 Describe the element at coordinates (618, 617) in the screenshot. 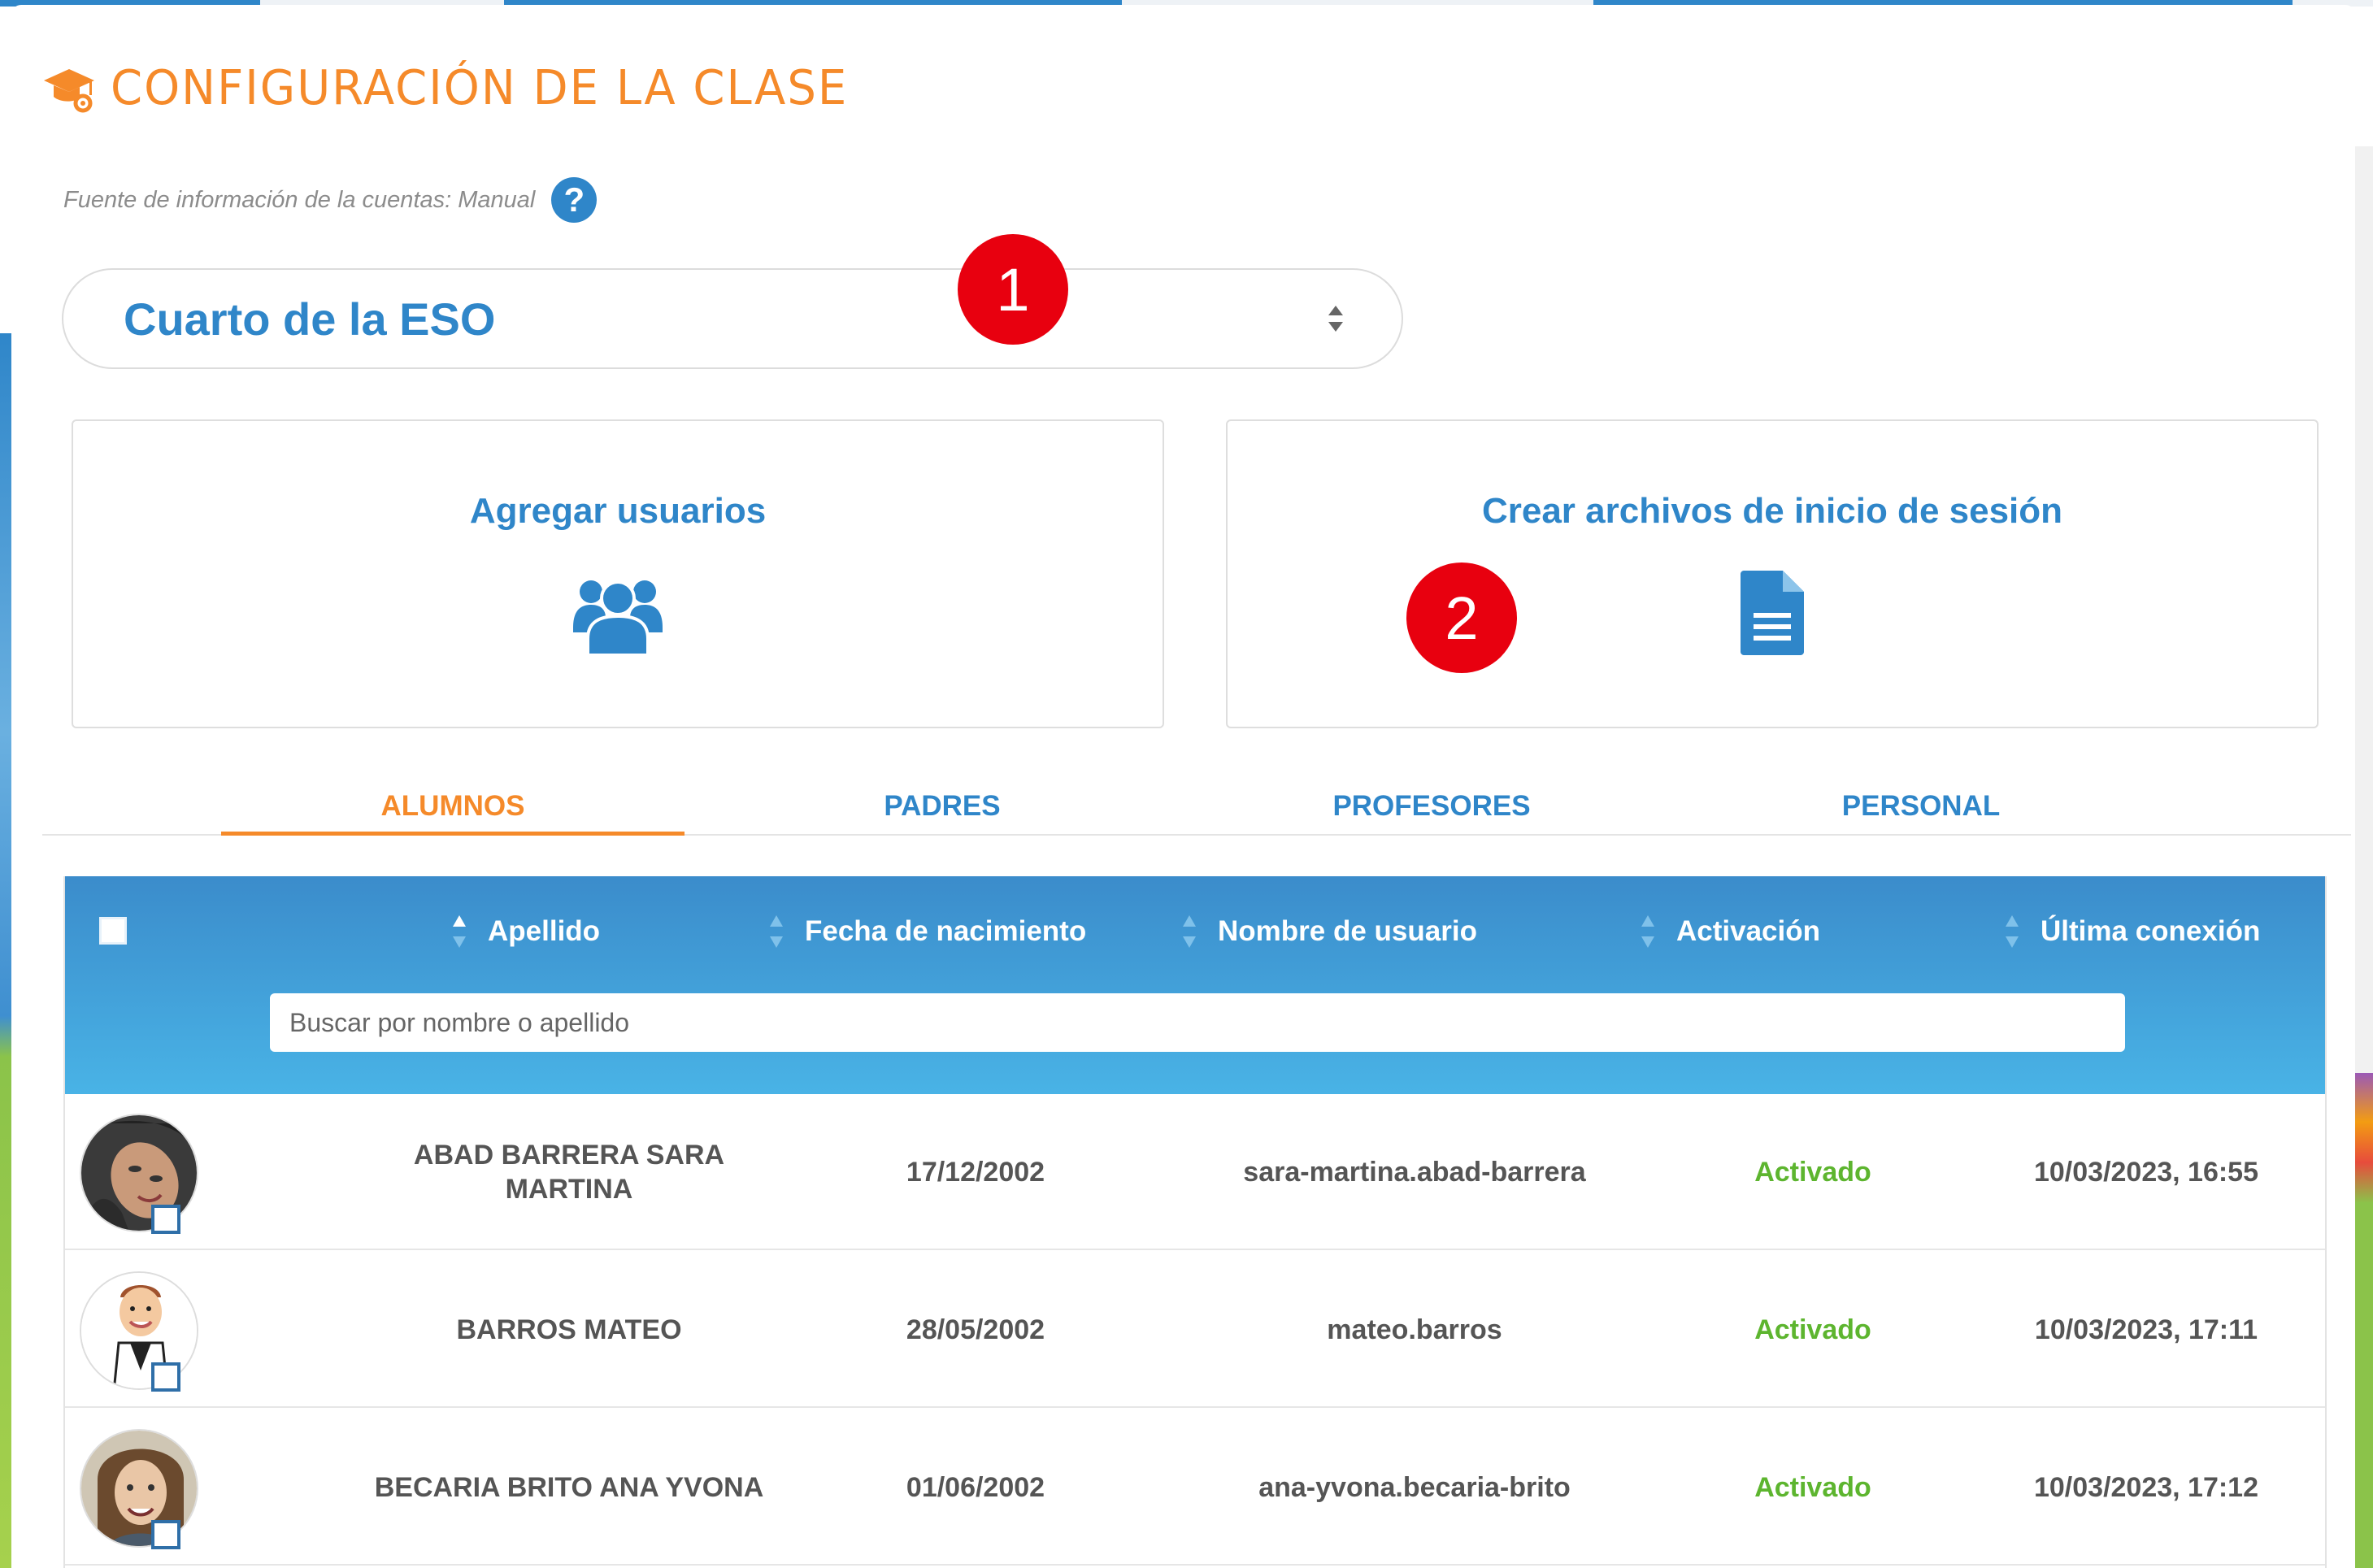

I see `users-icon` at that location.